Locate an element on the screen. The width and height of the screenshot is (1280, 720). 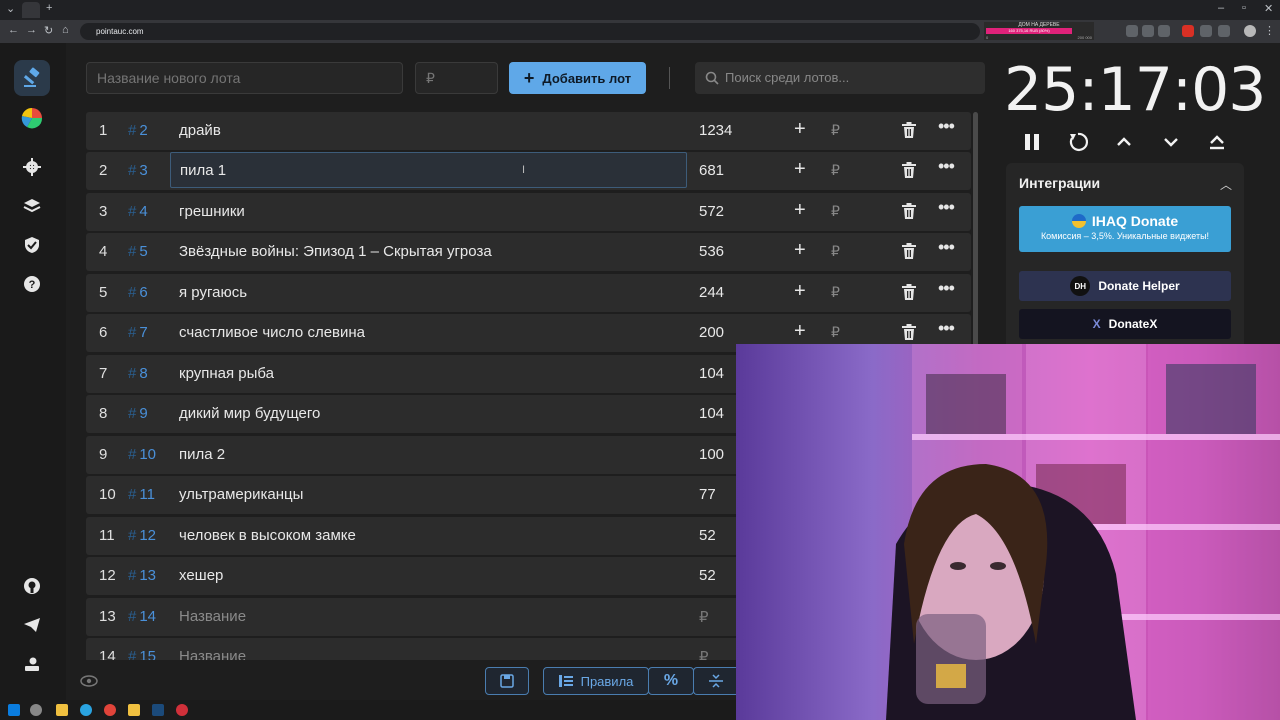
extensions-puzzle-icon is located at coordinates (1206, 31).